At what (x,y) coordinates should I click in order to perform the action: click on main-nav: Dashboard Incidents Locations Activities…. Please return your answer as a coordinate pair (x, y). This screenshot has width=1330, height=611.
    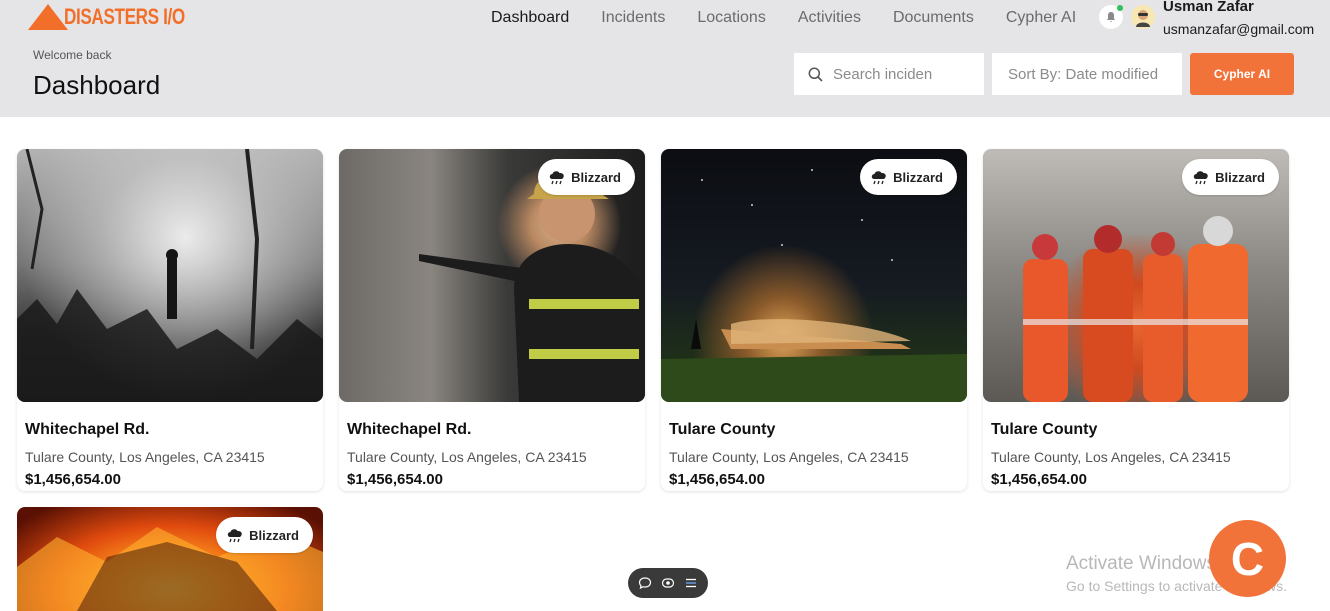
    Looking at the image, I should click on (783, 18).